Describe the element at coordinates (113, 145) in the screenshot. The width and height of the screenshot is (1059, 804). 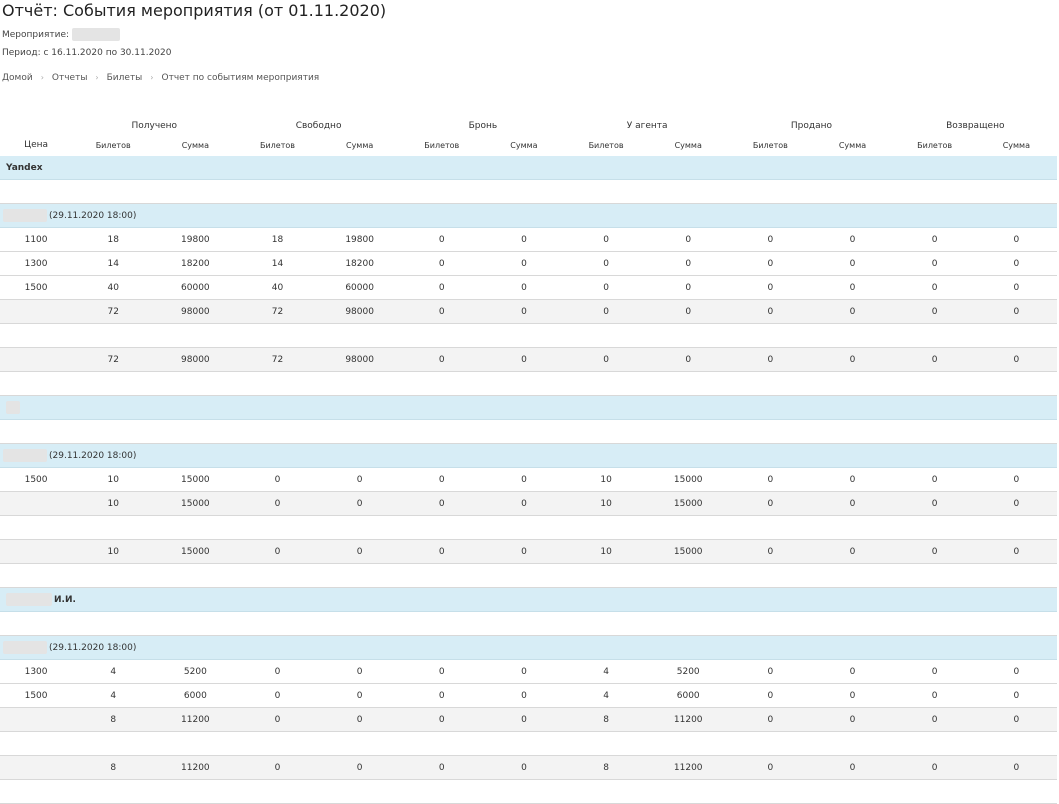
I see `tickets-header: Билетов` at that location.